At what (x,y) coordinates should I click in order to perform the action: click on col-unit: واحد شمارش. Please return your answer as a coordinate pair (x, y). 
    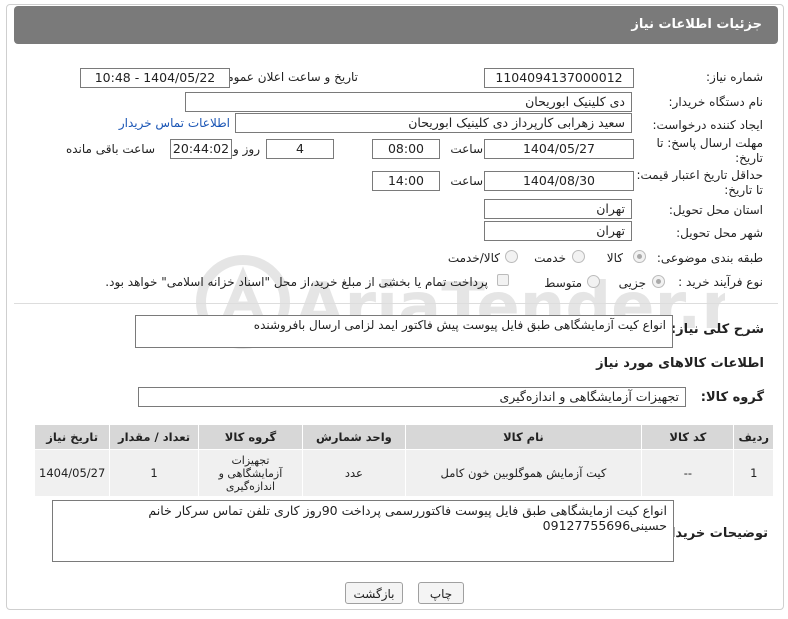
    Looking at the image, I should click on (354, 437).